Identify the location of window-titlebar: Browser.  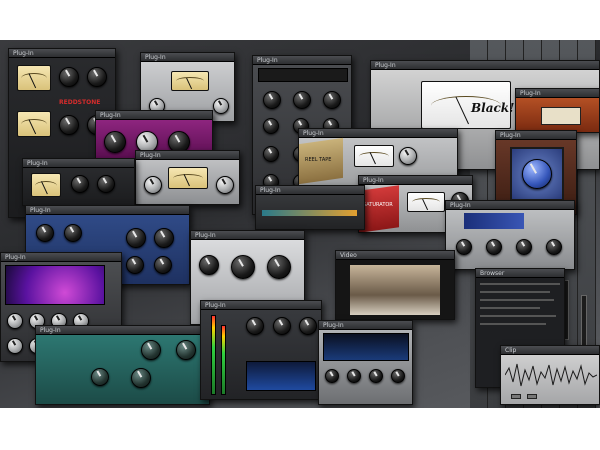
(520, 273).